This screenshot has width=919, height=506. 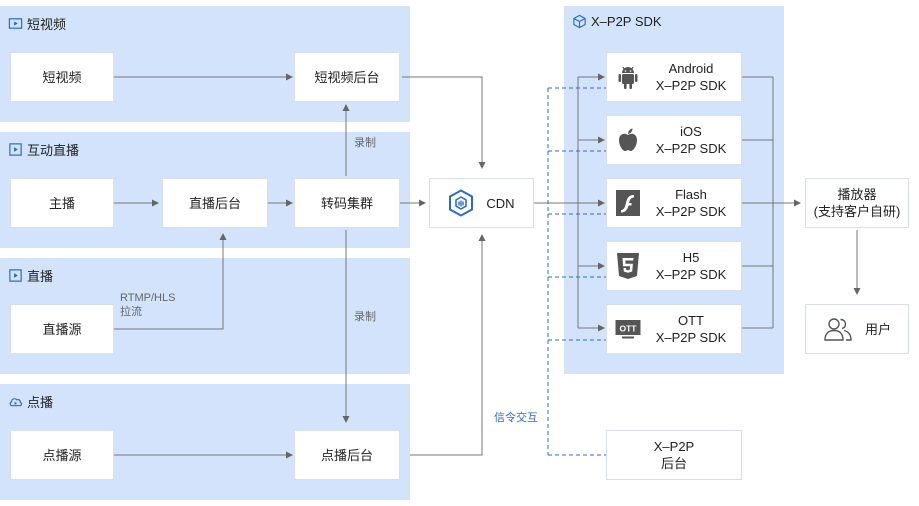 I want to click on sdk-name: H5, so click(x=691, y=257).